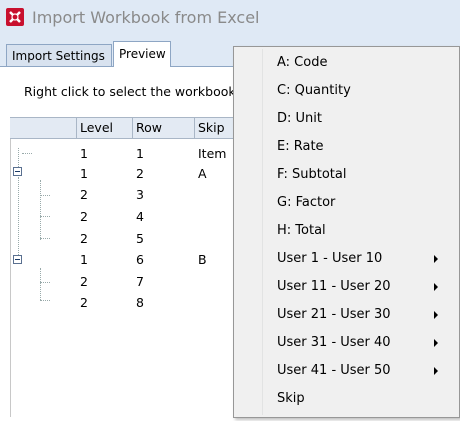 The height and width of the screenshot is (421, 460). I want to click on menu-item-user-31-40: User 31 - User 40, so click(346, 343).